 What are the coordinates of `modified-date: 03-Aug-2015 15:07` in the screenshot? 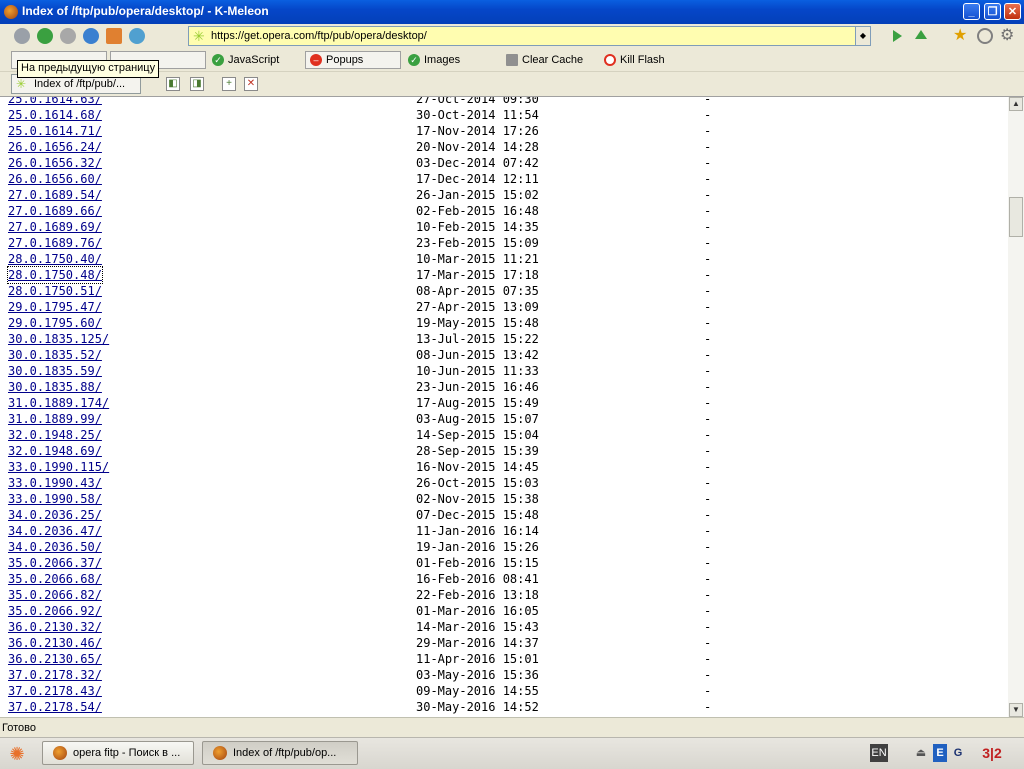 It's located at (477, 419).